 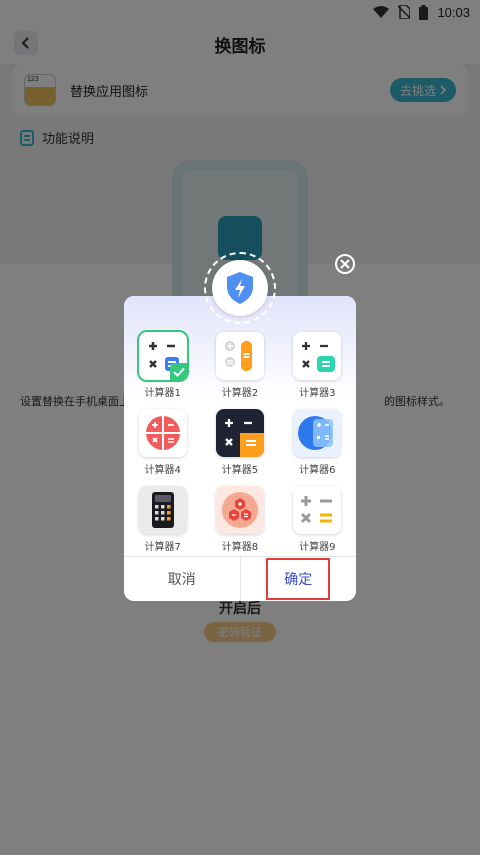 I want to click on icon-label: 计算器9, so click(x=317, y=547).